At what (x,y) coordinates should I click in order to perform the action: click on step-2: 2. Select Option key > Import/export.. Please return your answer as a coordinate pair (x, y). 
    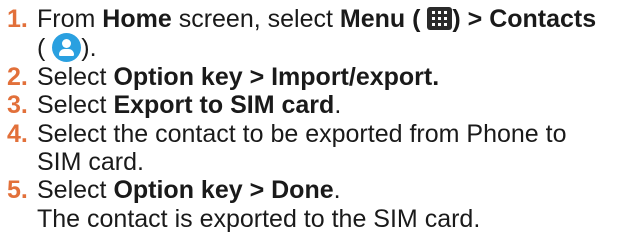
    Looking at the image, I should click on (319, 77).